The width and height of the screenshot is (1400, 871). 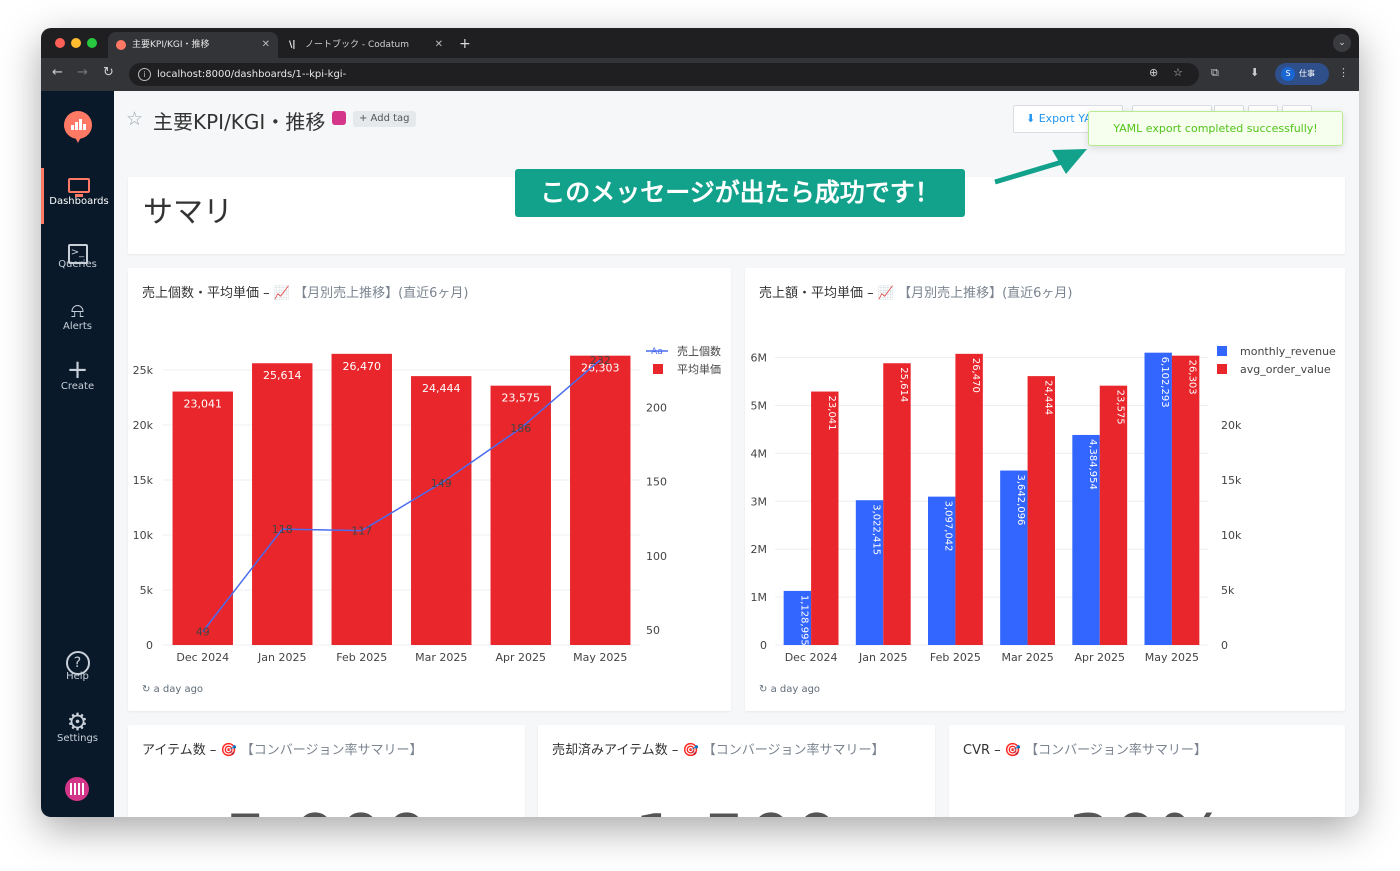 What do you see at coordinates (1285, 369) in the screenshot?
I see `legend-label: avg_order_value` at bounding box center [1285, 369].